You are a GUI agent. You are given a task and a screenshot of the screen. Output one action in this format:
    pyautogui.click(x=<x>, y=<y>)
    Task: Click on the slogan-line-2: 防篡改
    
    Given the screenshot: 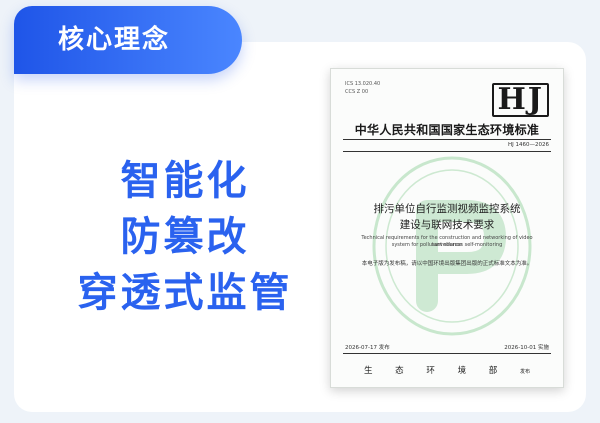 What is the action you would take?
    pyautogui.click(x=185, y=237)
    